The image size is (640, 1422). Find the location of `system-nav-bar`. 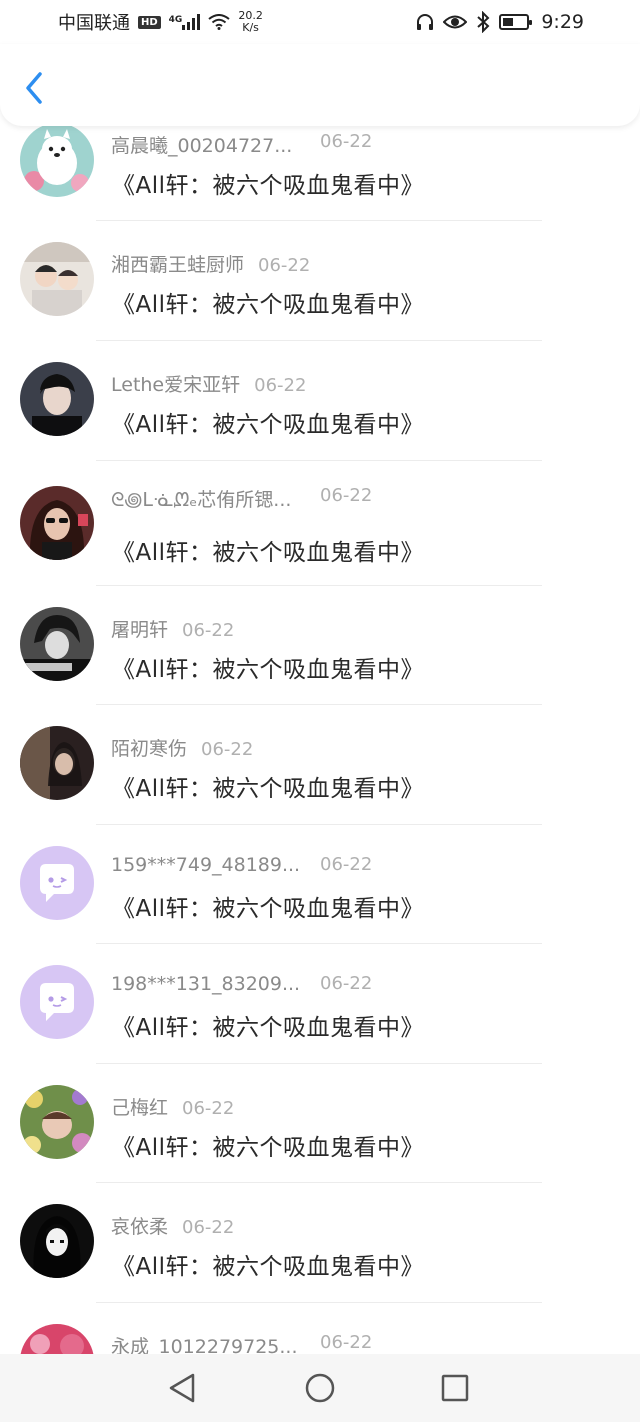

system-nav-bar is located at coordinates (320, 1388).